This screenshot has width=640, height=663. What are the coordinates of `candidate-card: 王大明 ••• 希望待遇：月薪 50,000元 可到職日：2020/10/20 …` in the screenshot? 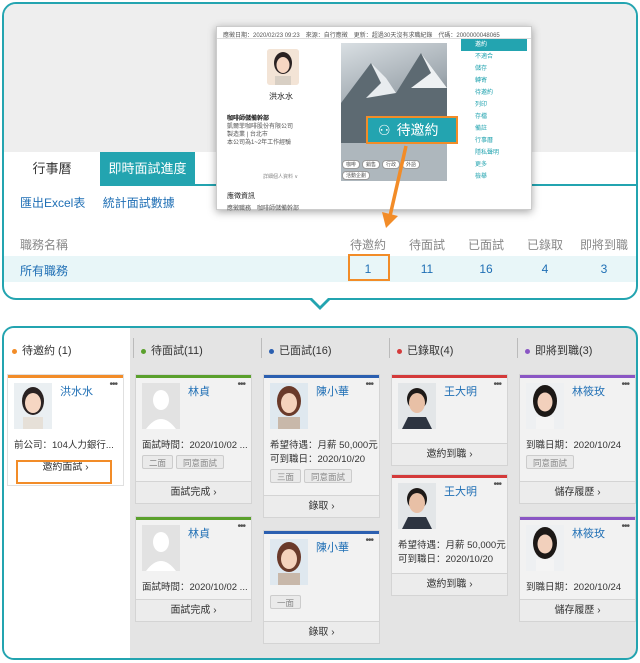 It's located at (449, 535).